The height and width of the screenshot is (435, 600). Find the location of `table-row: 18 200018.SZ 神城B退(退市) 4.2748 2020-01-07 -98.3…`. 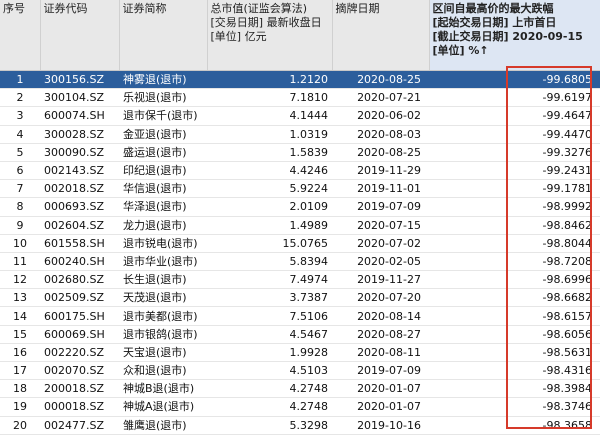

table-row: 18 200018.SZ 神城B退(退市) 4.2748 2020-01-07 -98.3… is located at coordinates (300, 389).